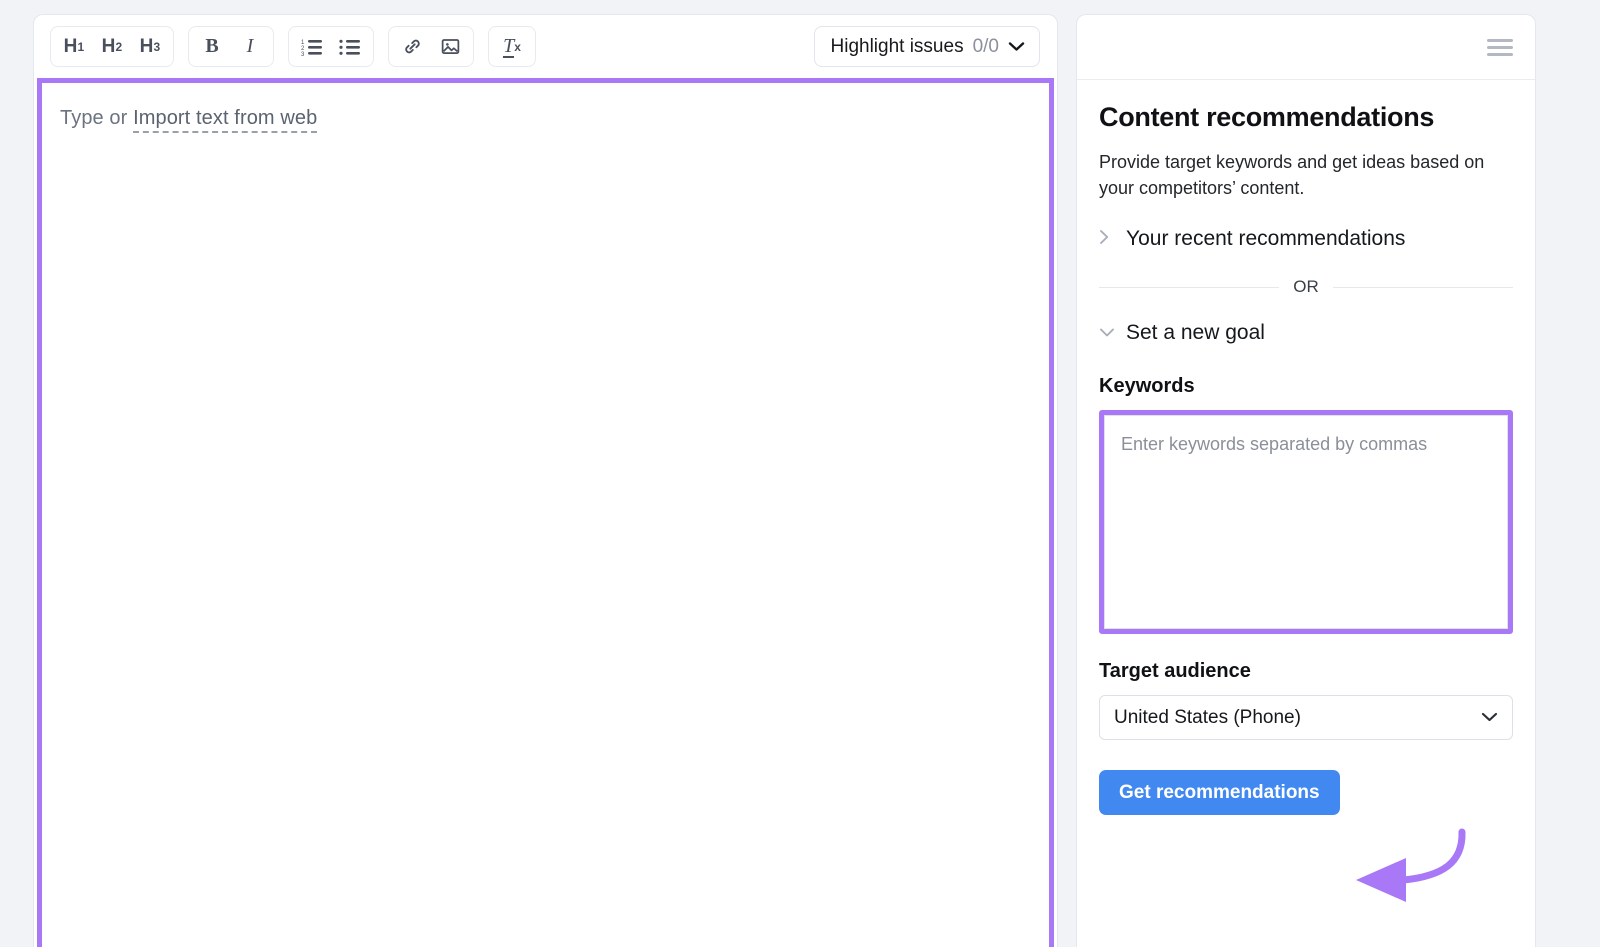  I want to click on highlight-issues-dropdown: Highlight issues 0/0, so click(926, 46).